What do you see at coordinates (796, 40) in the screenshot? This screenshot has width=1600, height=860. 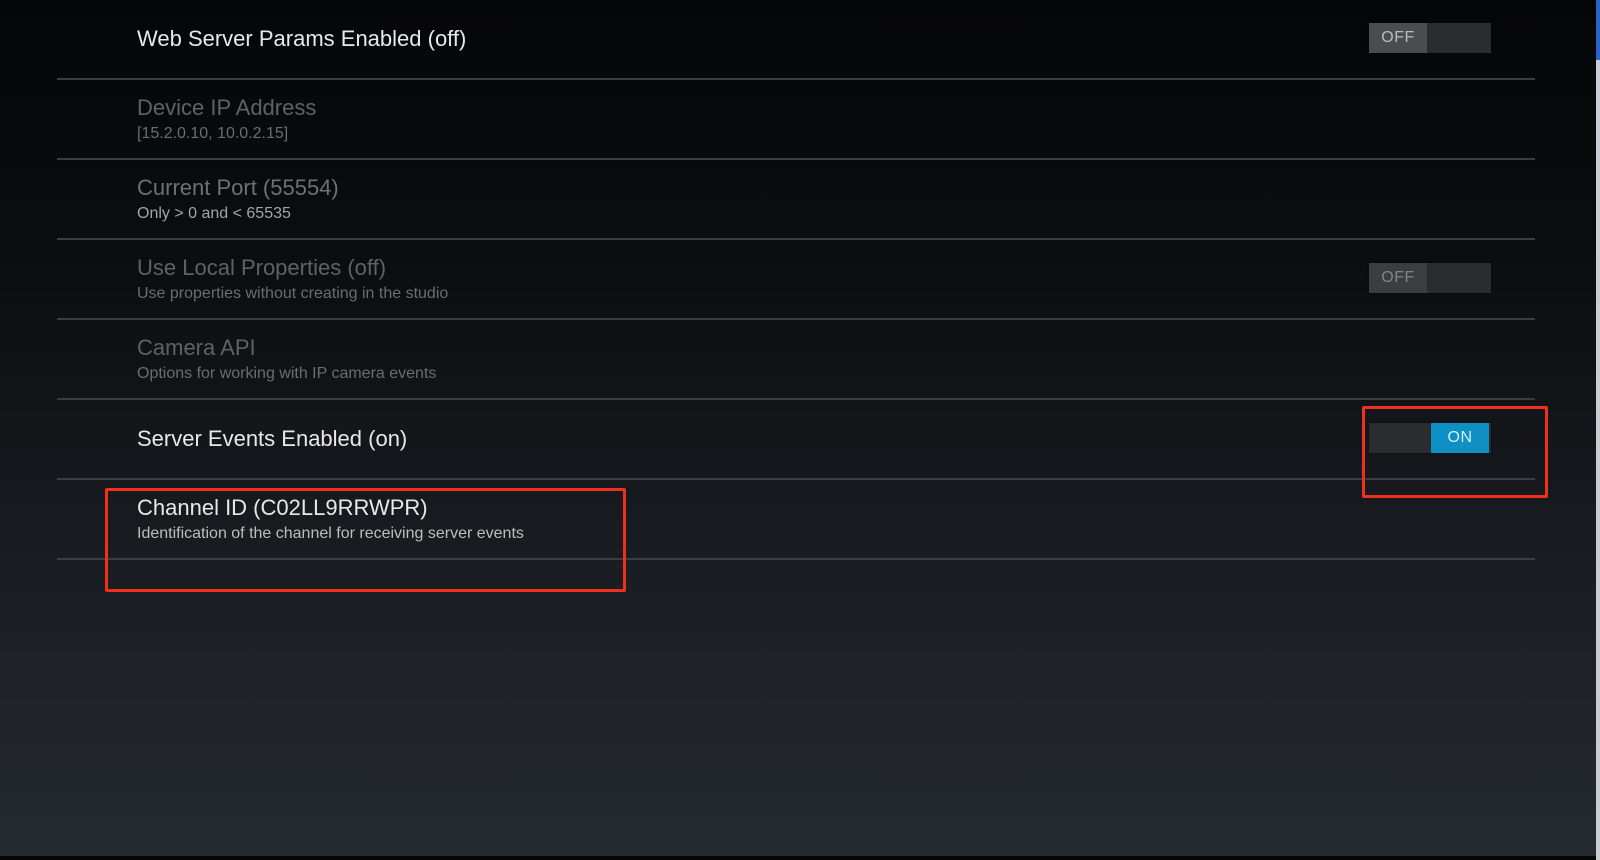 I see `web-server-params-setting: Web Server Params Enabled (off) OFF` at bounding box center [796, 40].